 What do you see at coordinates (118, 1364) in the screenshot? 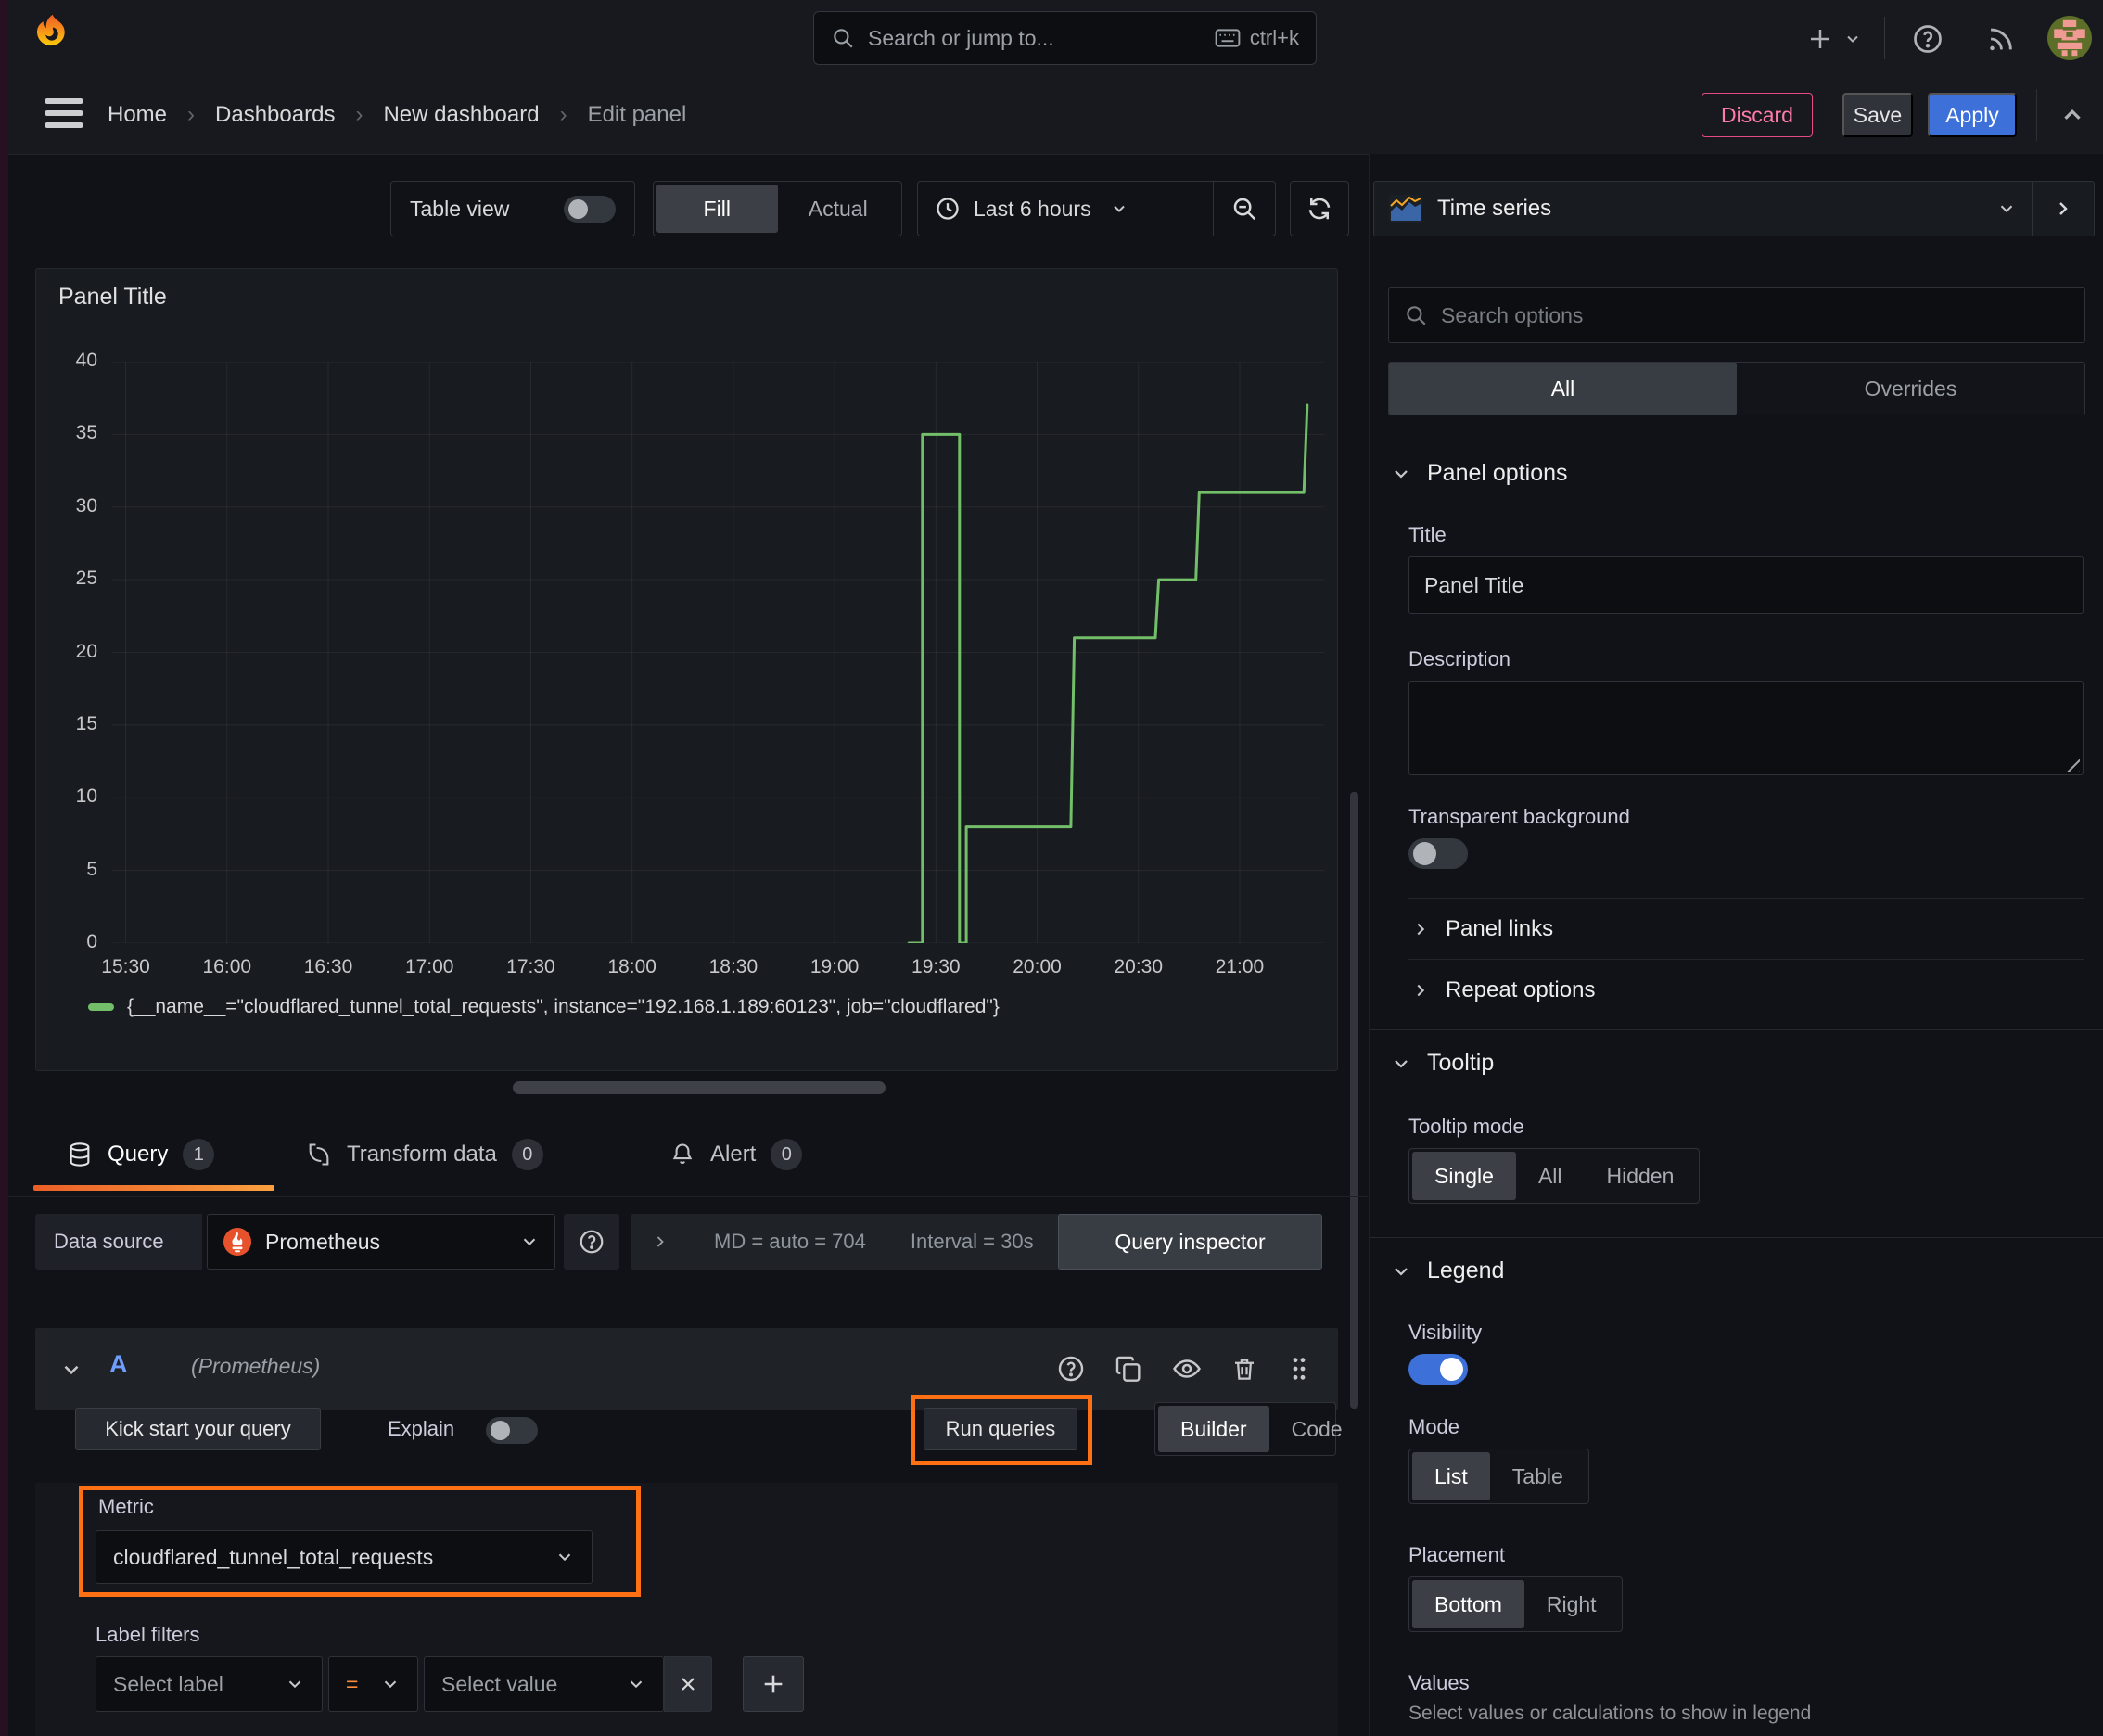
I see `query-ref-id: A` at bounding box center [118, 1364].